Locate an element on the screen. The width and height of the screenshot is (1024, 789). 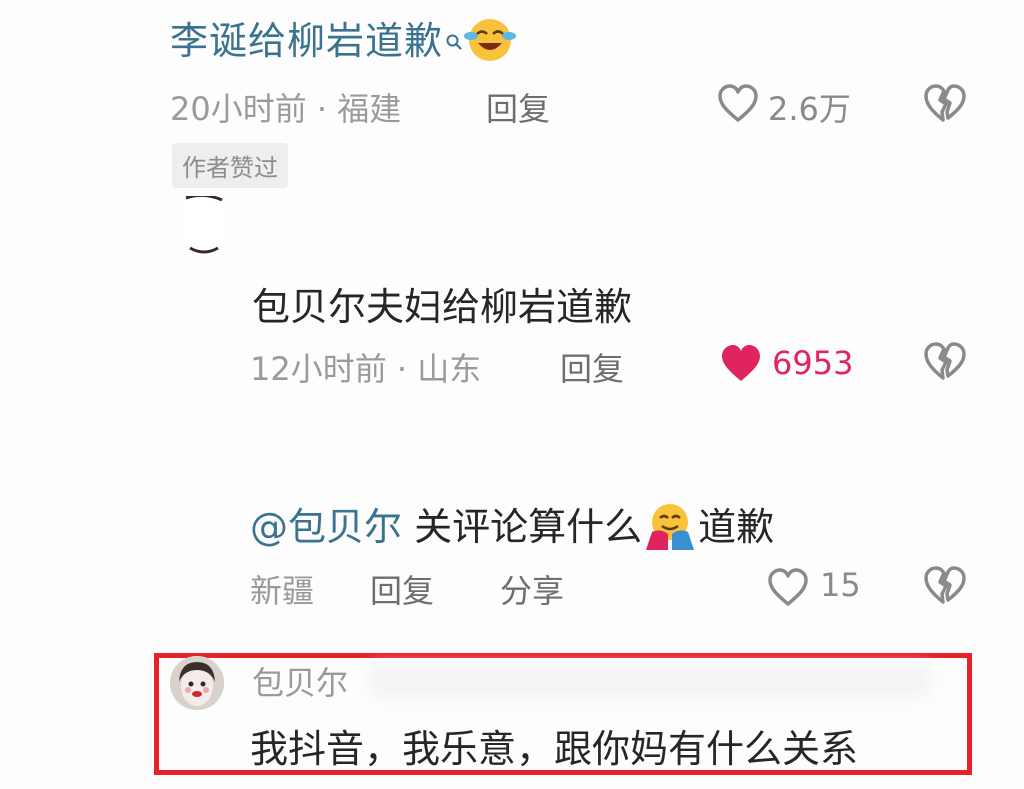
heart-filled-icon is located at coordinates (741, 363).